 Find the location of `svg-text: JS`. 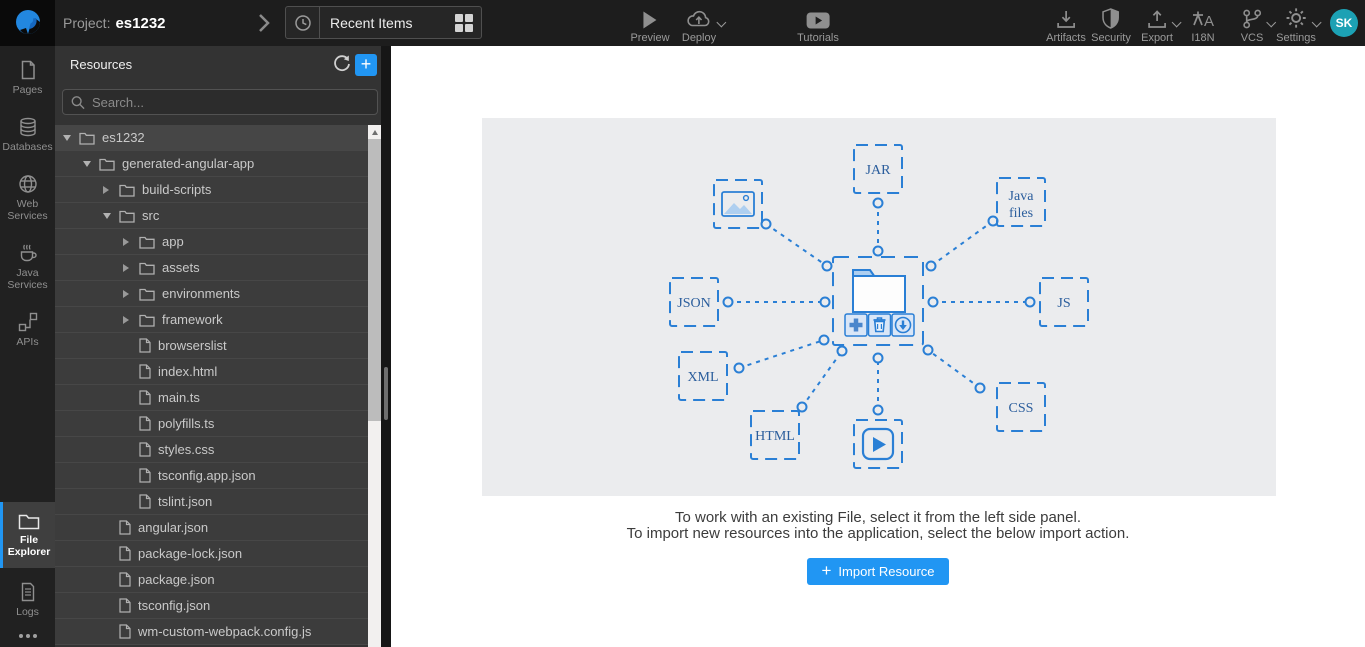

svg-text: JS is located at coordinates (1063, 303).